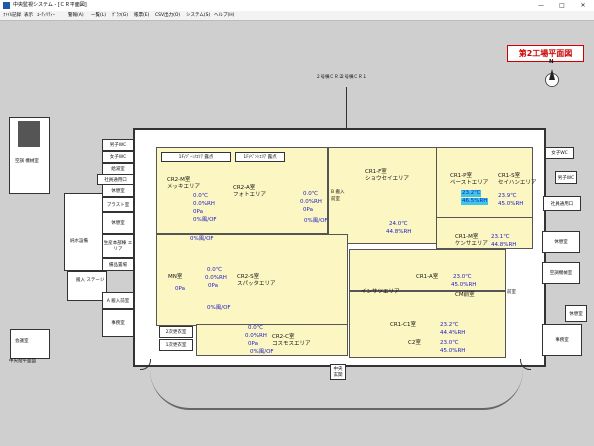 The image size is (594, 446). I want to click on b-loading-label: B 搬入 前室, so click(338, 196).